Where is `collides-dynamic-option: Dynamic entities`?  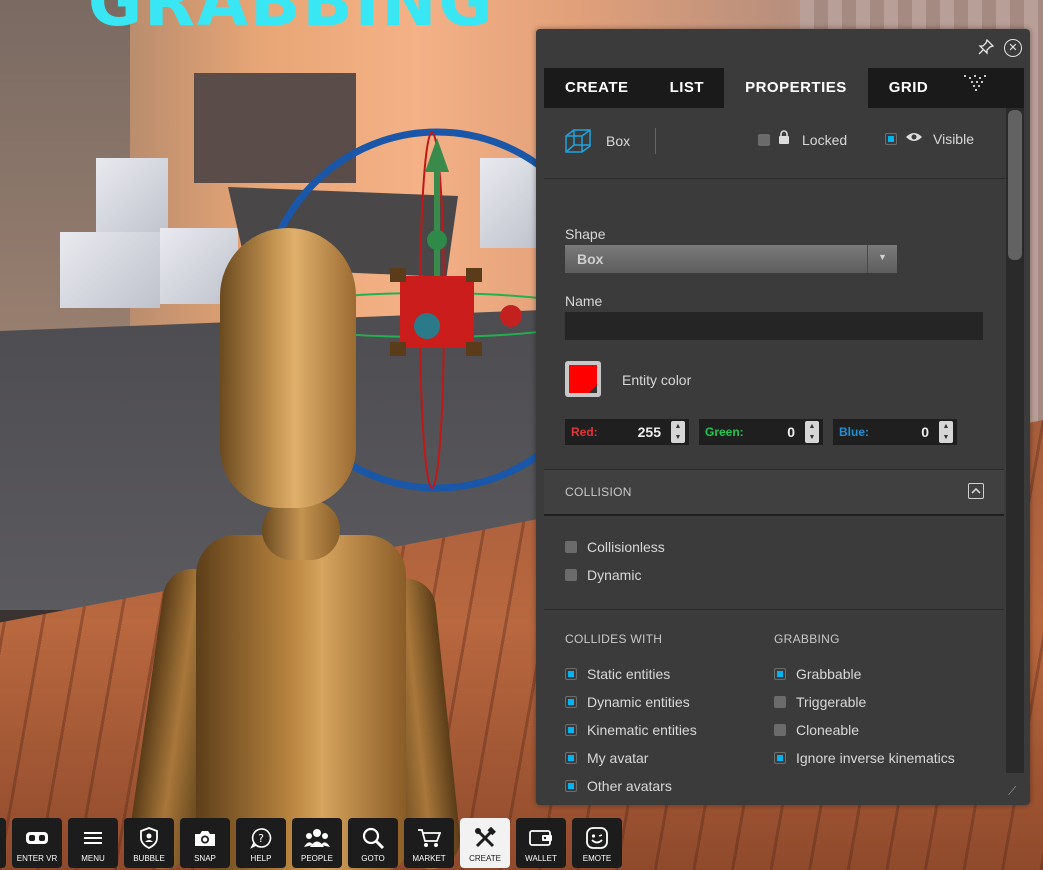
collides-dynamic-option: Dynamic entities is located at coordinates (627, 702).